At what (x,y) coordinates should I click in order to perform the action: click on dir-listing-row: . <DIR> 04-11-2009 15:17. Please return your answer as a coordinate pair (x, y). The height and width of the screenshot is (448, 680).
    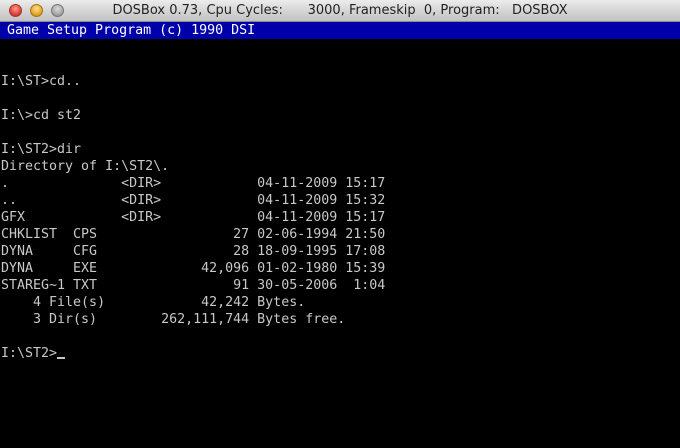
    Looking at the image, I should click on (193, 183).